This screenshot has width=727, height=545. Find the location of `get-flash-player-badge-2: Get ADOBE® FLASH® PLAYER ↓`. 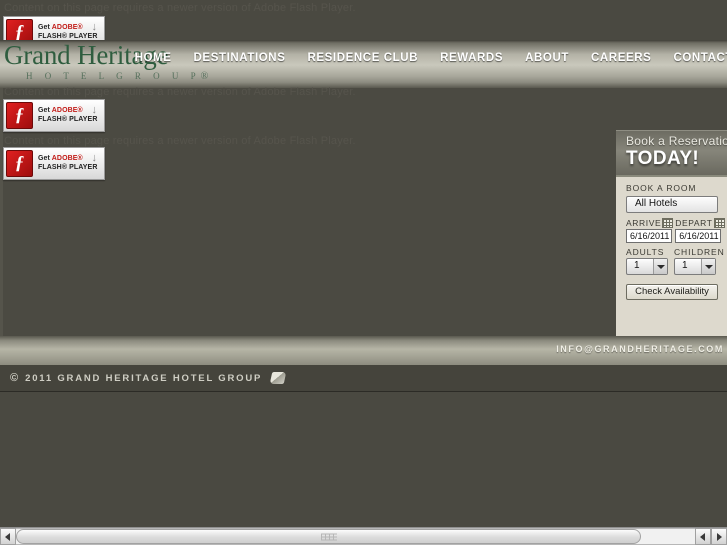

get-flash-player-badge-2: Get ADOBE® FLASH® PLAYER ↓ is located at coordinates (54, 115).